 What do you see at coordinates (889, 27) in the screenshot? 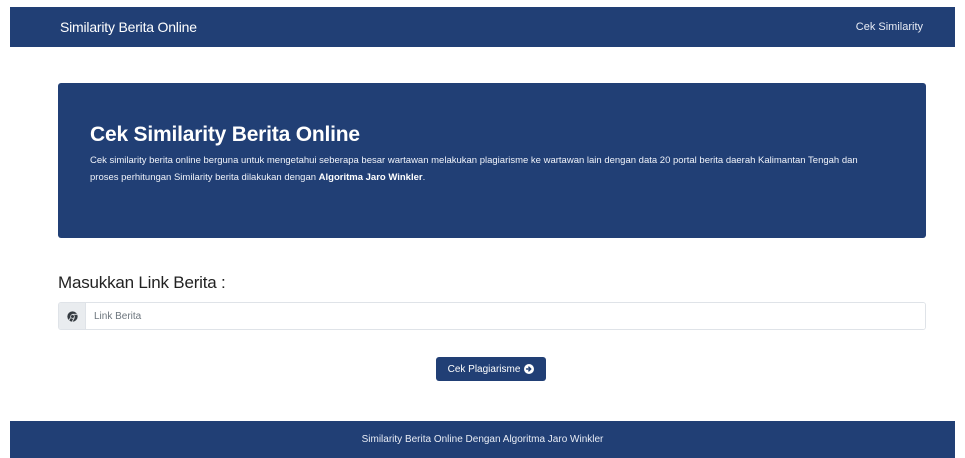
I see `nav-link-cek-similarity: Cek Similarity` at bounding box center [889, 27].